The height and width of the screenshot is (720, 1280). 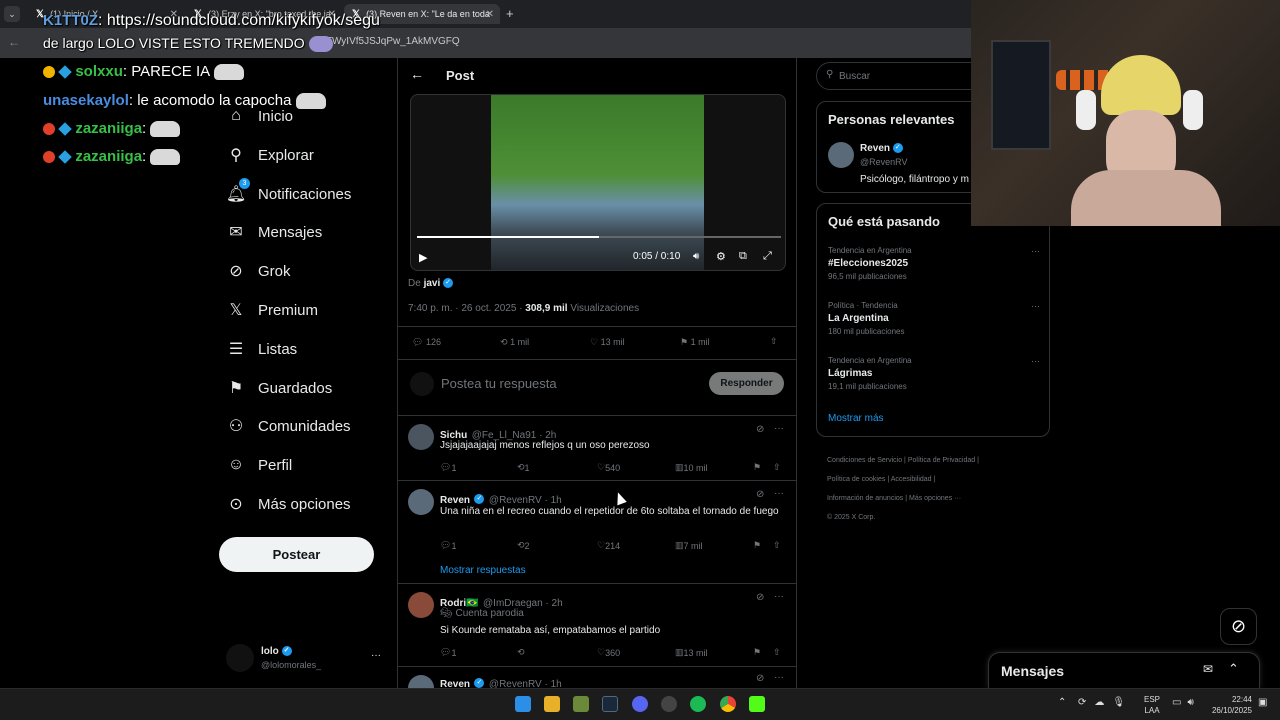 What do you see at coordinates (296, 554) in the screenshot?
I see `post-button: Postear` at bounding box center [296, 554].